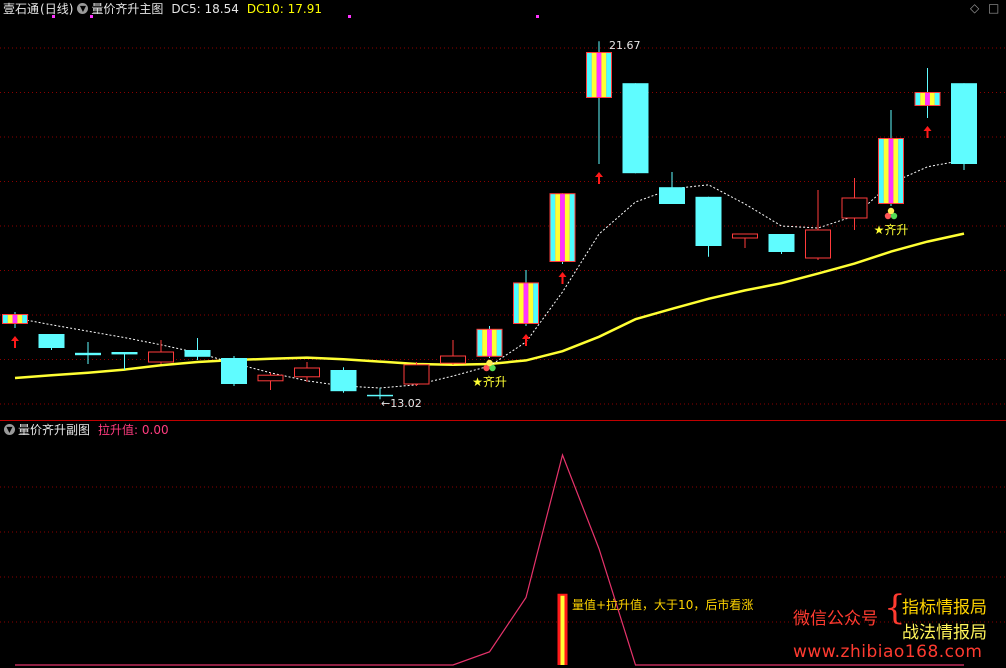 The width and height of the screenshot is (1006, 668). I want to click on high-price-label: 21.67, so click(625, 45).